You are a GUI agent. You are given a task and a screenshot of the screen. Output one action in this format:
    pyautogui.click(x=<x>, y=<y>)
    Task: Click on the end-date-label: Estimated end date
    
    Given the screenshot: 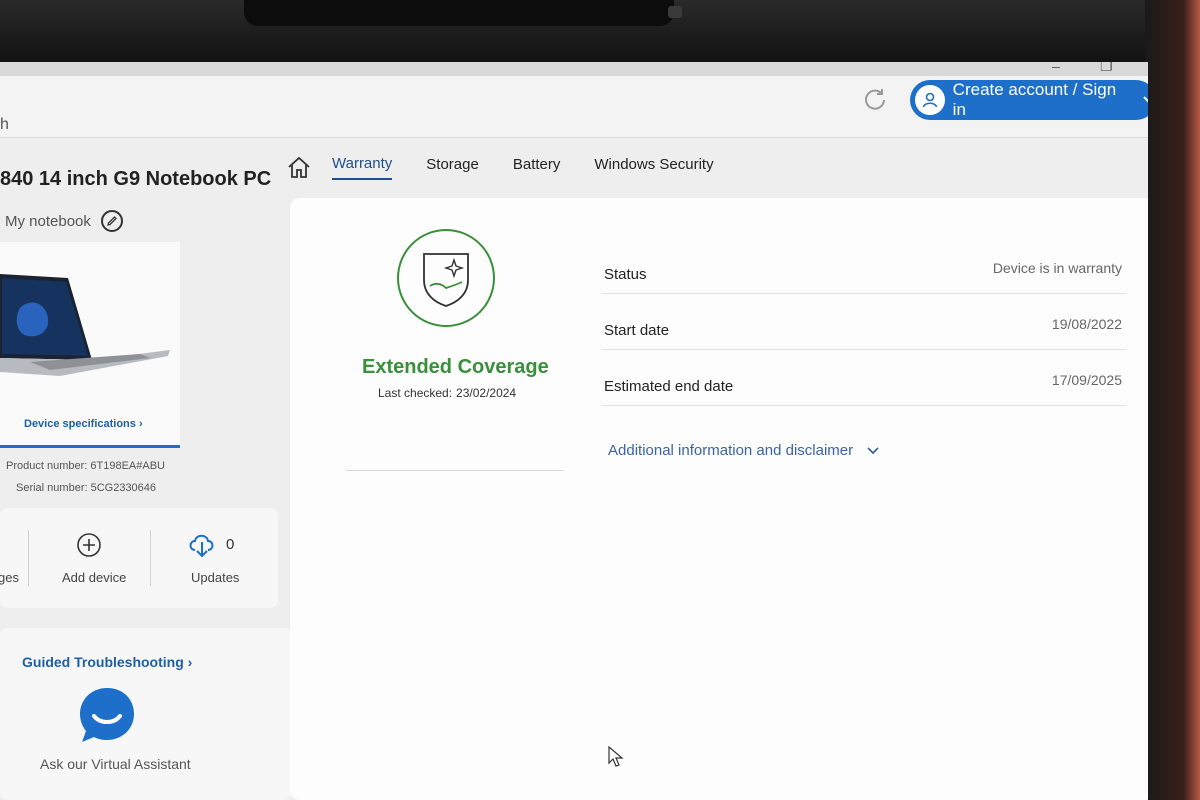 What is the action you would take?
    pyautogui.click(x=669, y=386)
    